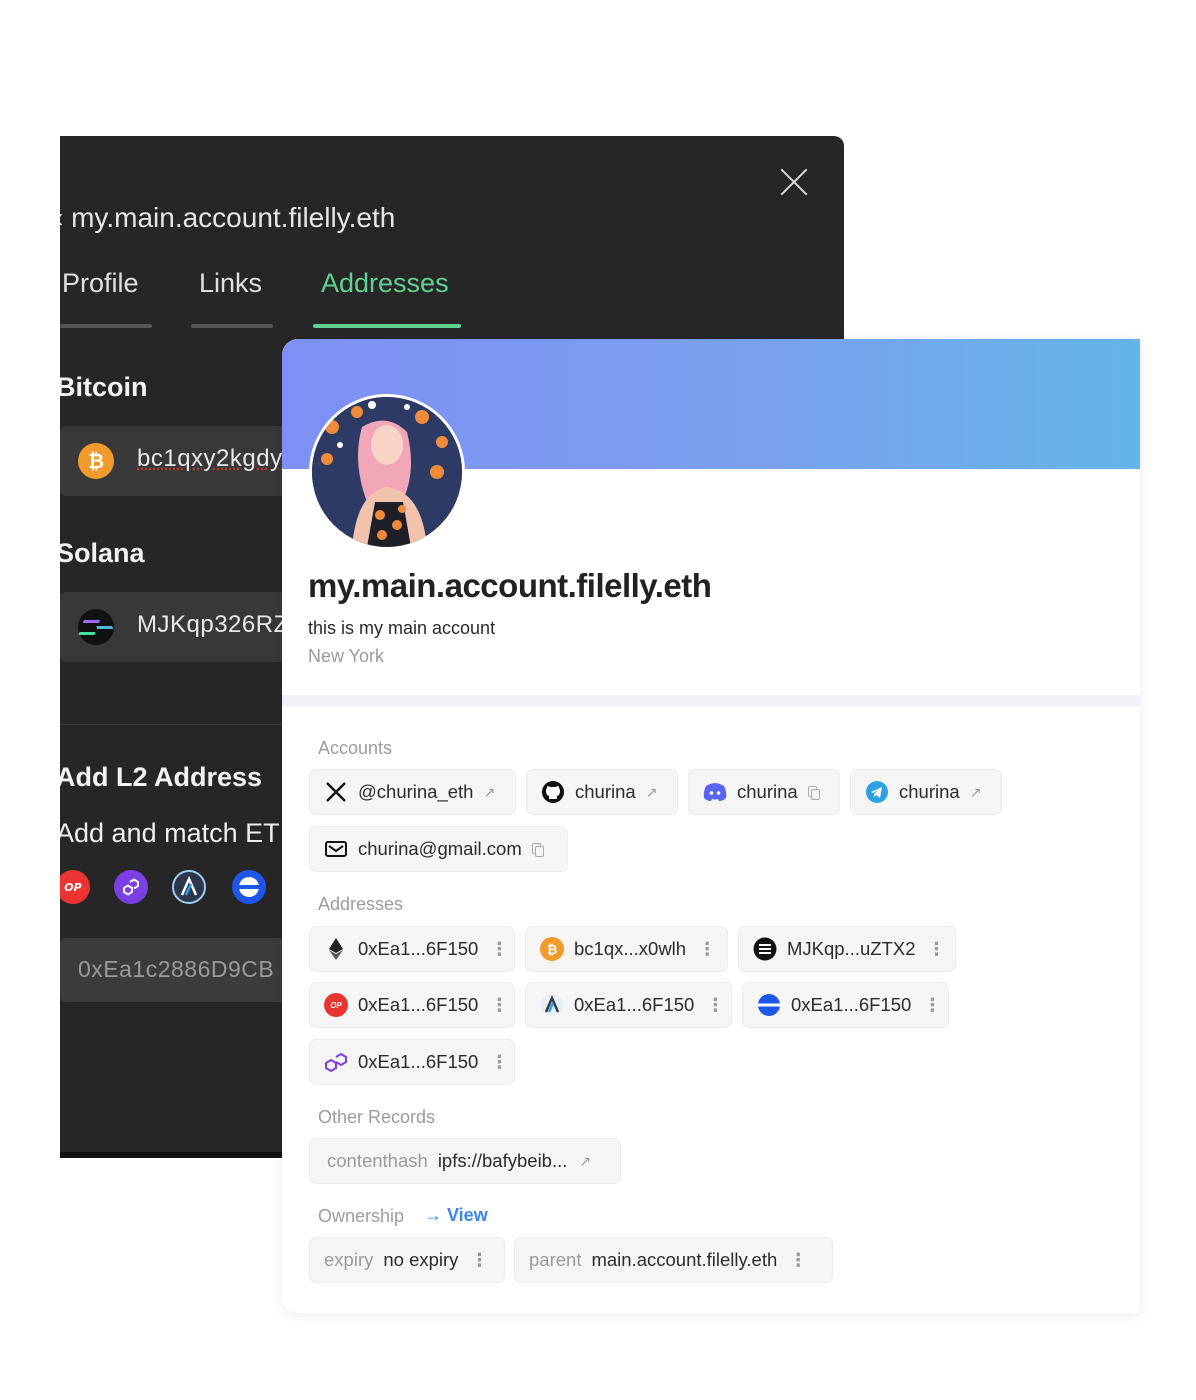 The image size is (1196, 1400). I want to click on bitcoin-label: Bitcoin, so click(104, 387).